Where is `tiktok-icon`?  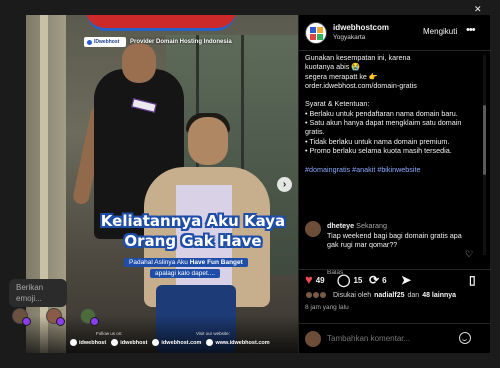
tiktok-icon is located at coordinates (115, 342).